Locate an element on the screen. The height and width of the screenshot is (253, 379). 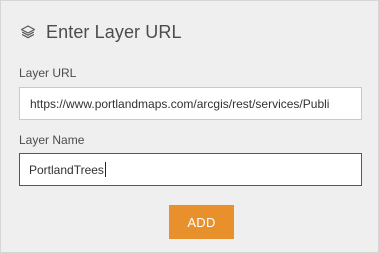
add-button: ADD is located at coordinates (201, 222).